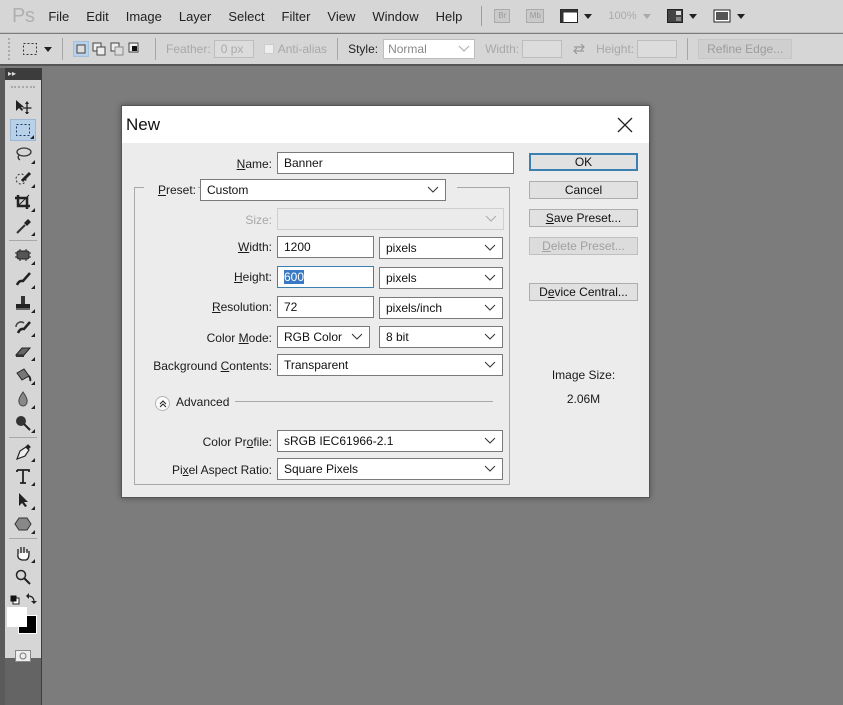 The image size is (843, 705). What do you see at coordinates (657, 49) in the screenshot?
I see `height-input` at bounding box center [657, 49].